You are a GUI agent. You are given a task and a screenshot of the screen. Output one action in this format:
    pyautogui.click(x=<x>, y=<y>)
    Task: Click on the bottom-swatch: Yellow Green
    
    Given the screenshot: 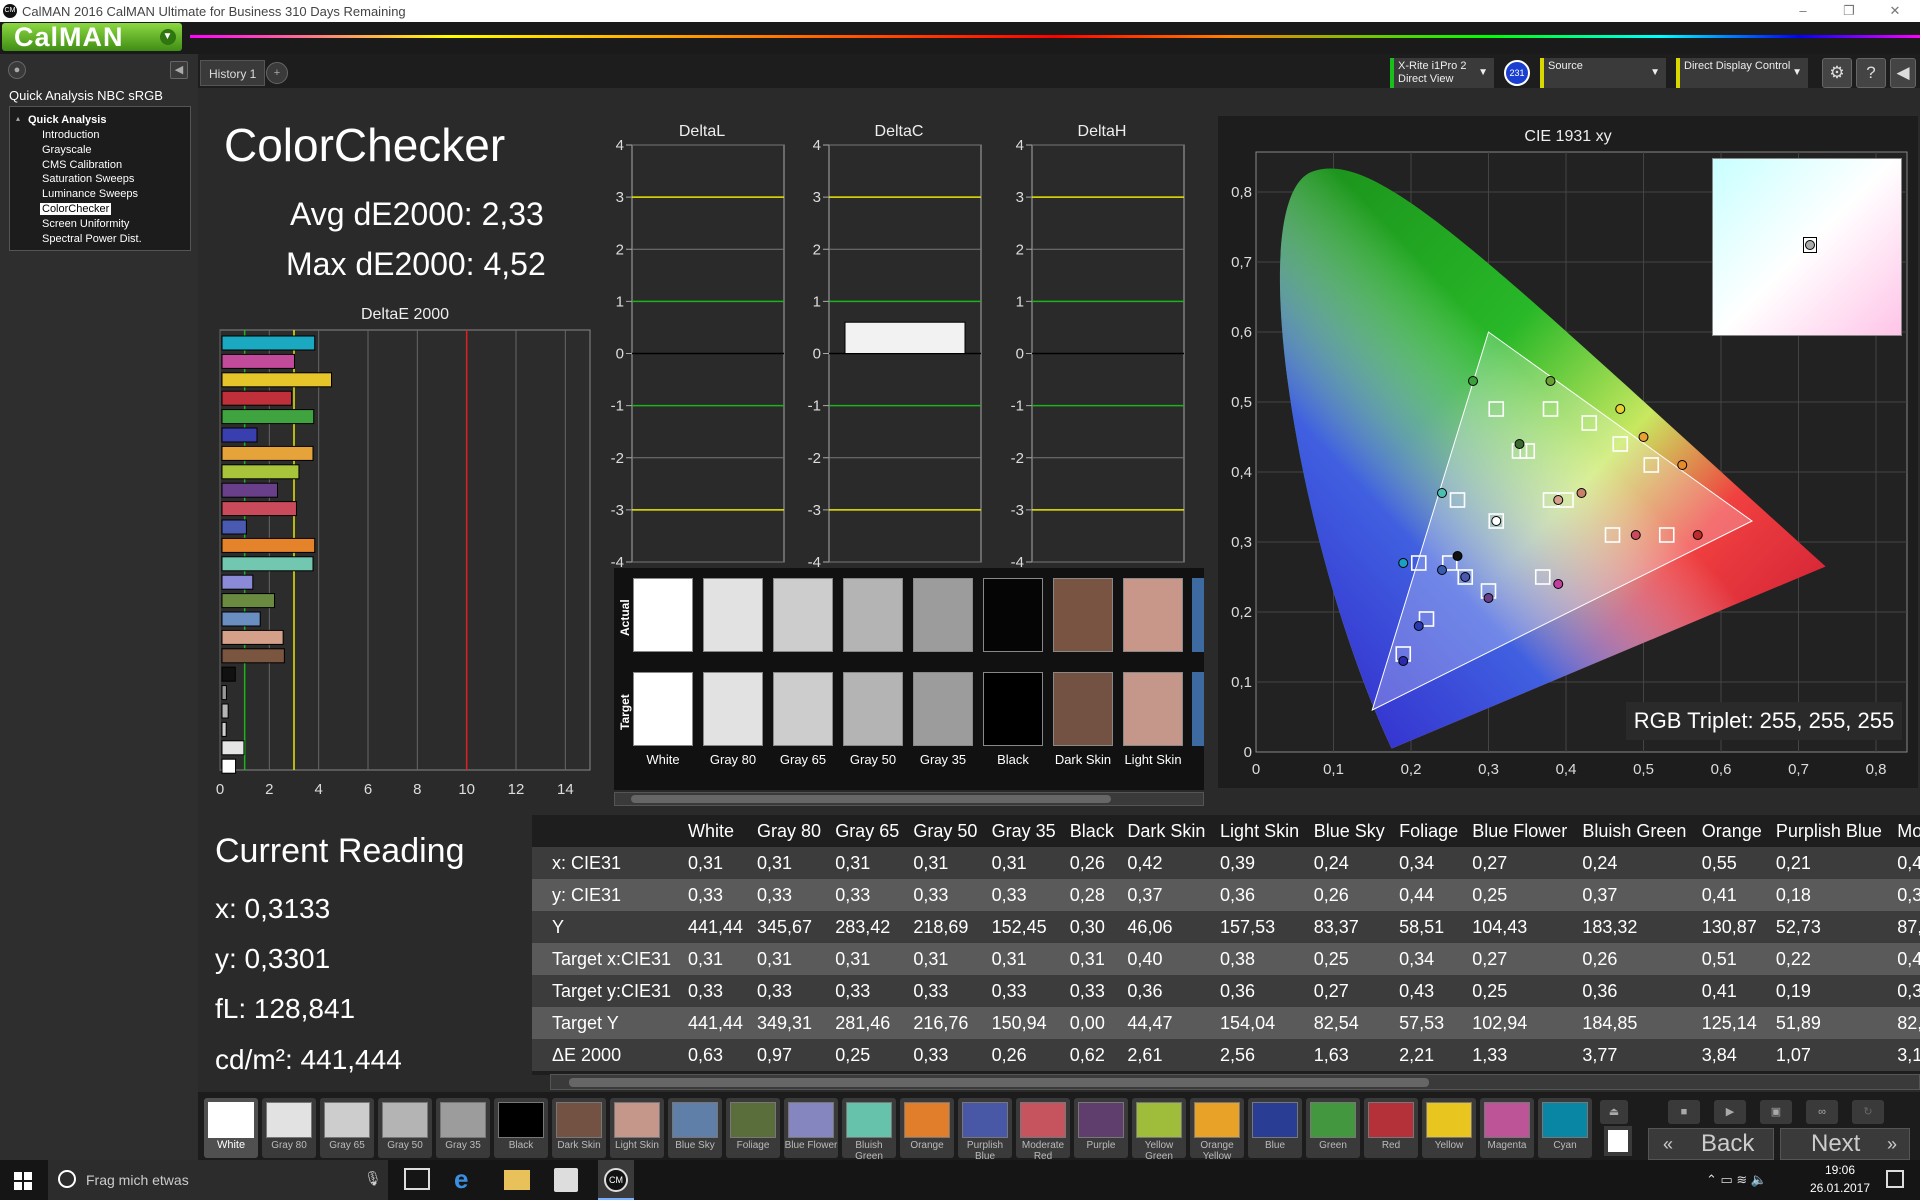 What is the action you would take?
    pyautogui.click(x=1159, y=1130)
    